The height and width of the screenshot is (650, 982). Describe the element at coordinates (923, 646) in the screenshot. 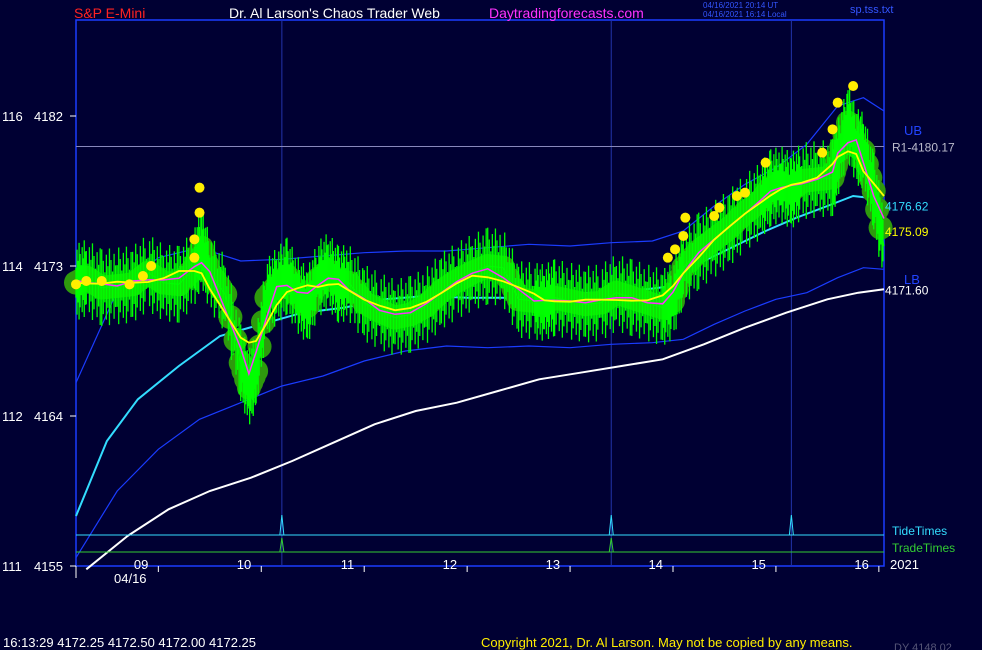

I see `partial-value: DY 4148.02` at that location.